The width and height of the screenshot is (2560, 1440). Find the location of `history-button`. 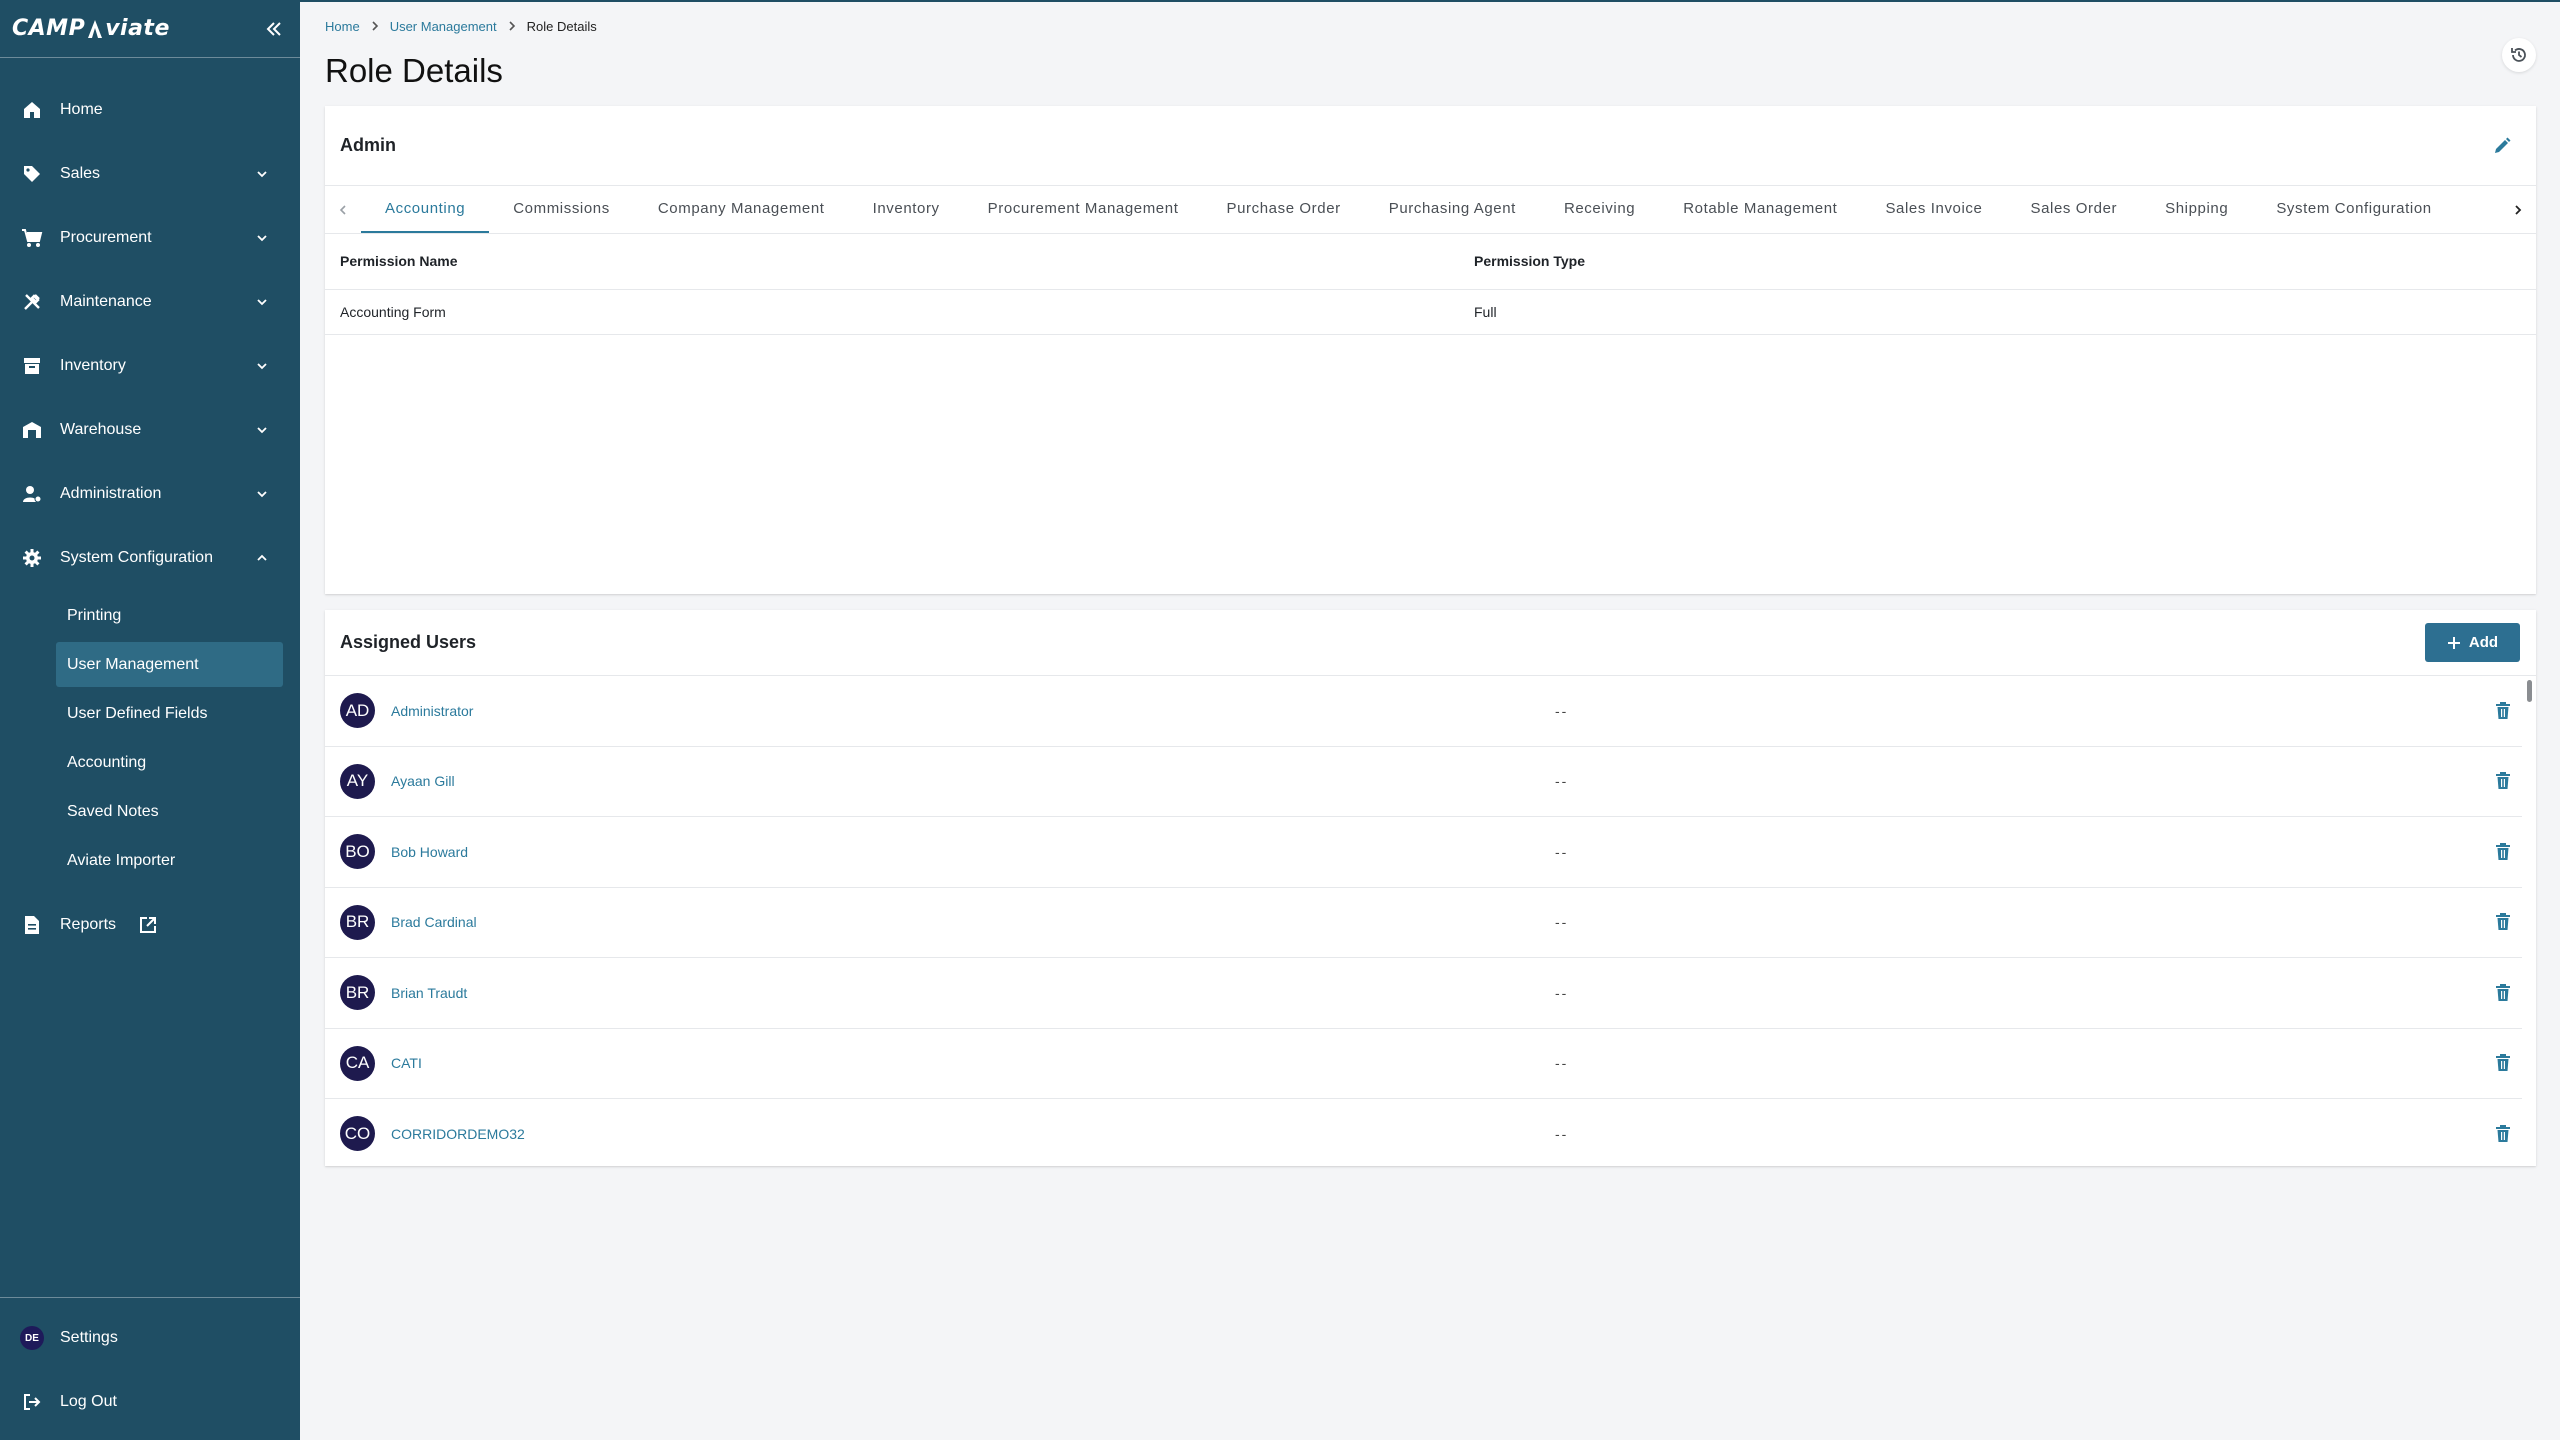

history-button is located at coordinates (2519, 55).